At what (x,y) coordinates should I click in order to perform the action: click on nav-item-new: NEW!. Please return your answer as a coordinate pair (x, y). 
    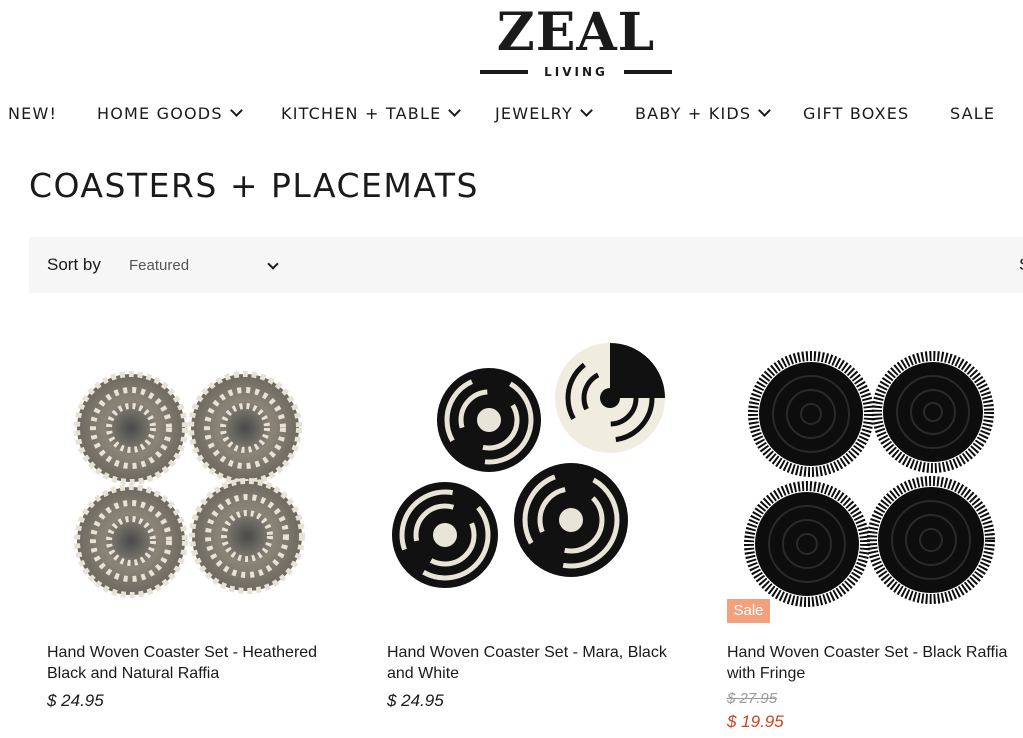
    Looking at the image, I should click on (32, 114).